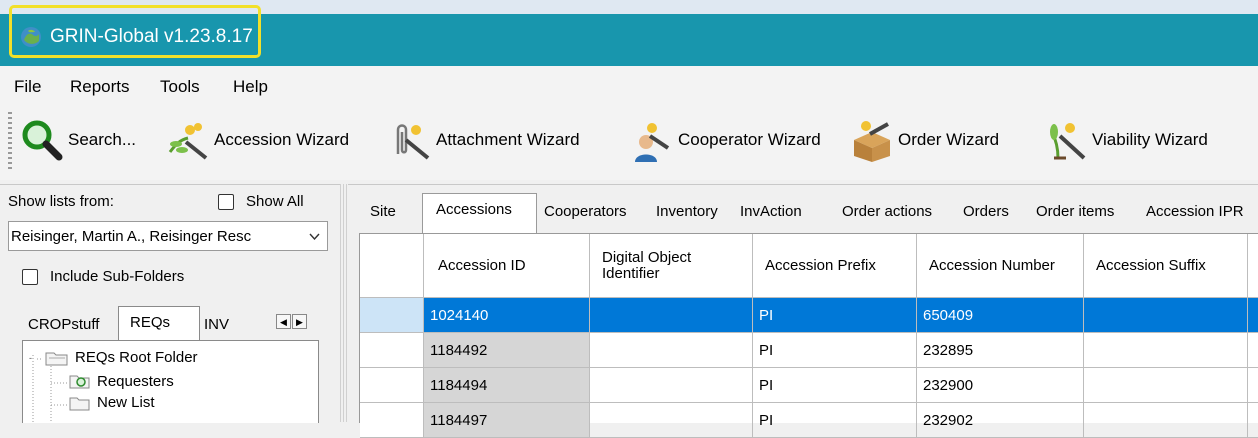 The width and height of the screenshot is (1258, 438). I want to click on tree-item-reqs-root: REQs Root Folder, so click(121, 357).